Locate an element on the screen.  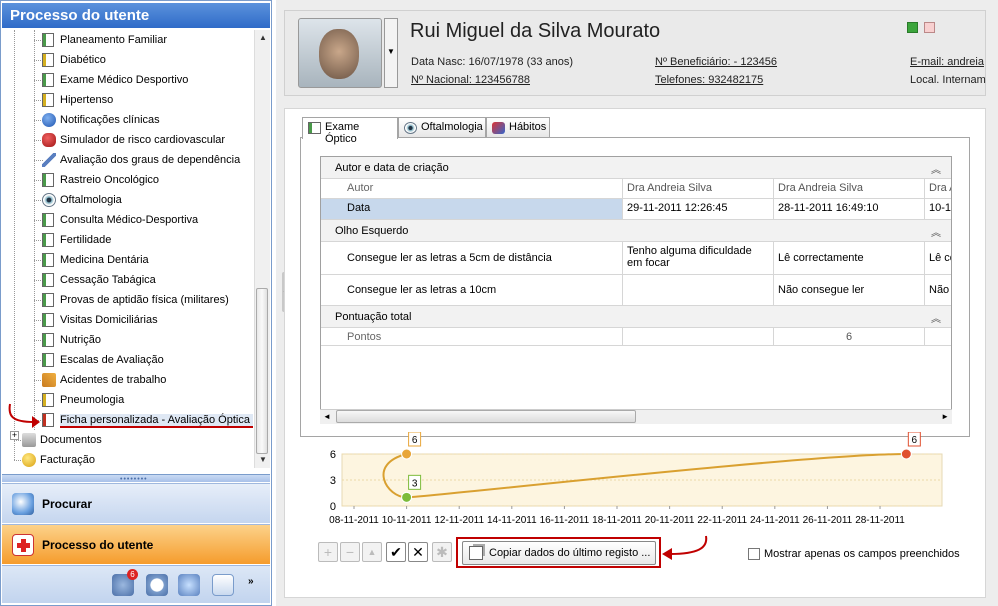
add-icon: + is located at coordinates (328, 552).